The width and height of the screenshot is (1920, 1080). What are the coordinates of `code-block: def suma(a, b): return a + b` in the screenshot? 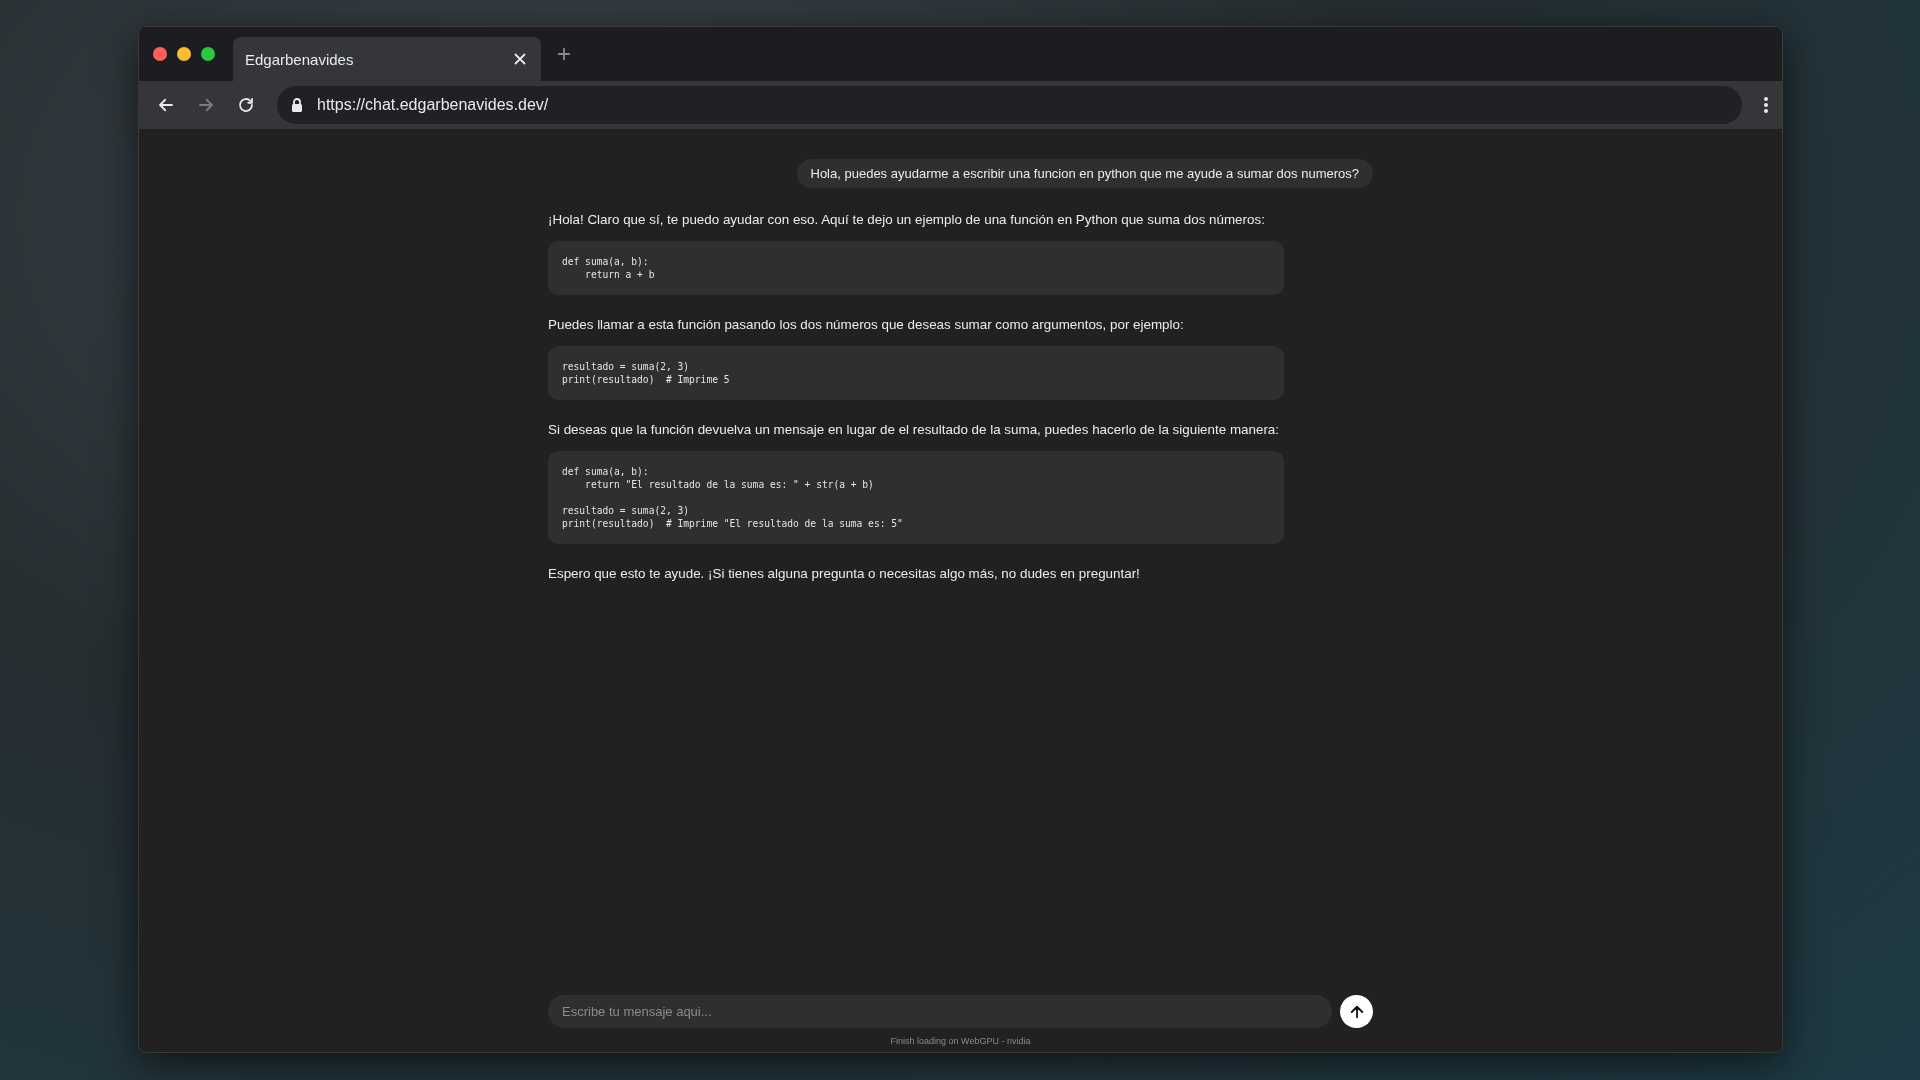 It's located at (916, 268).